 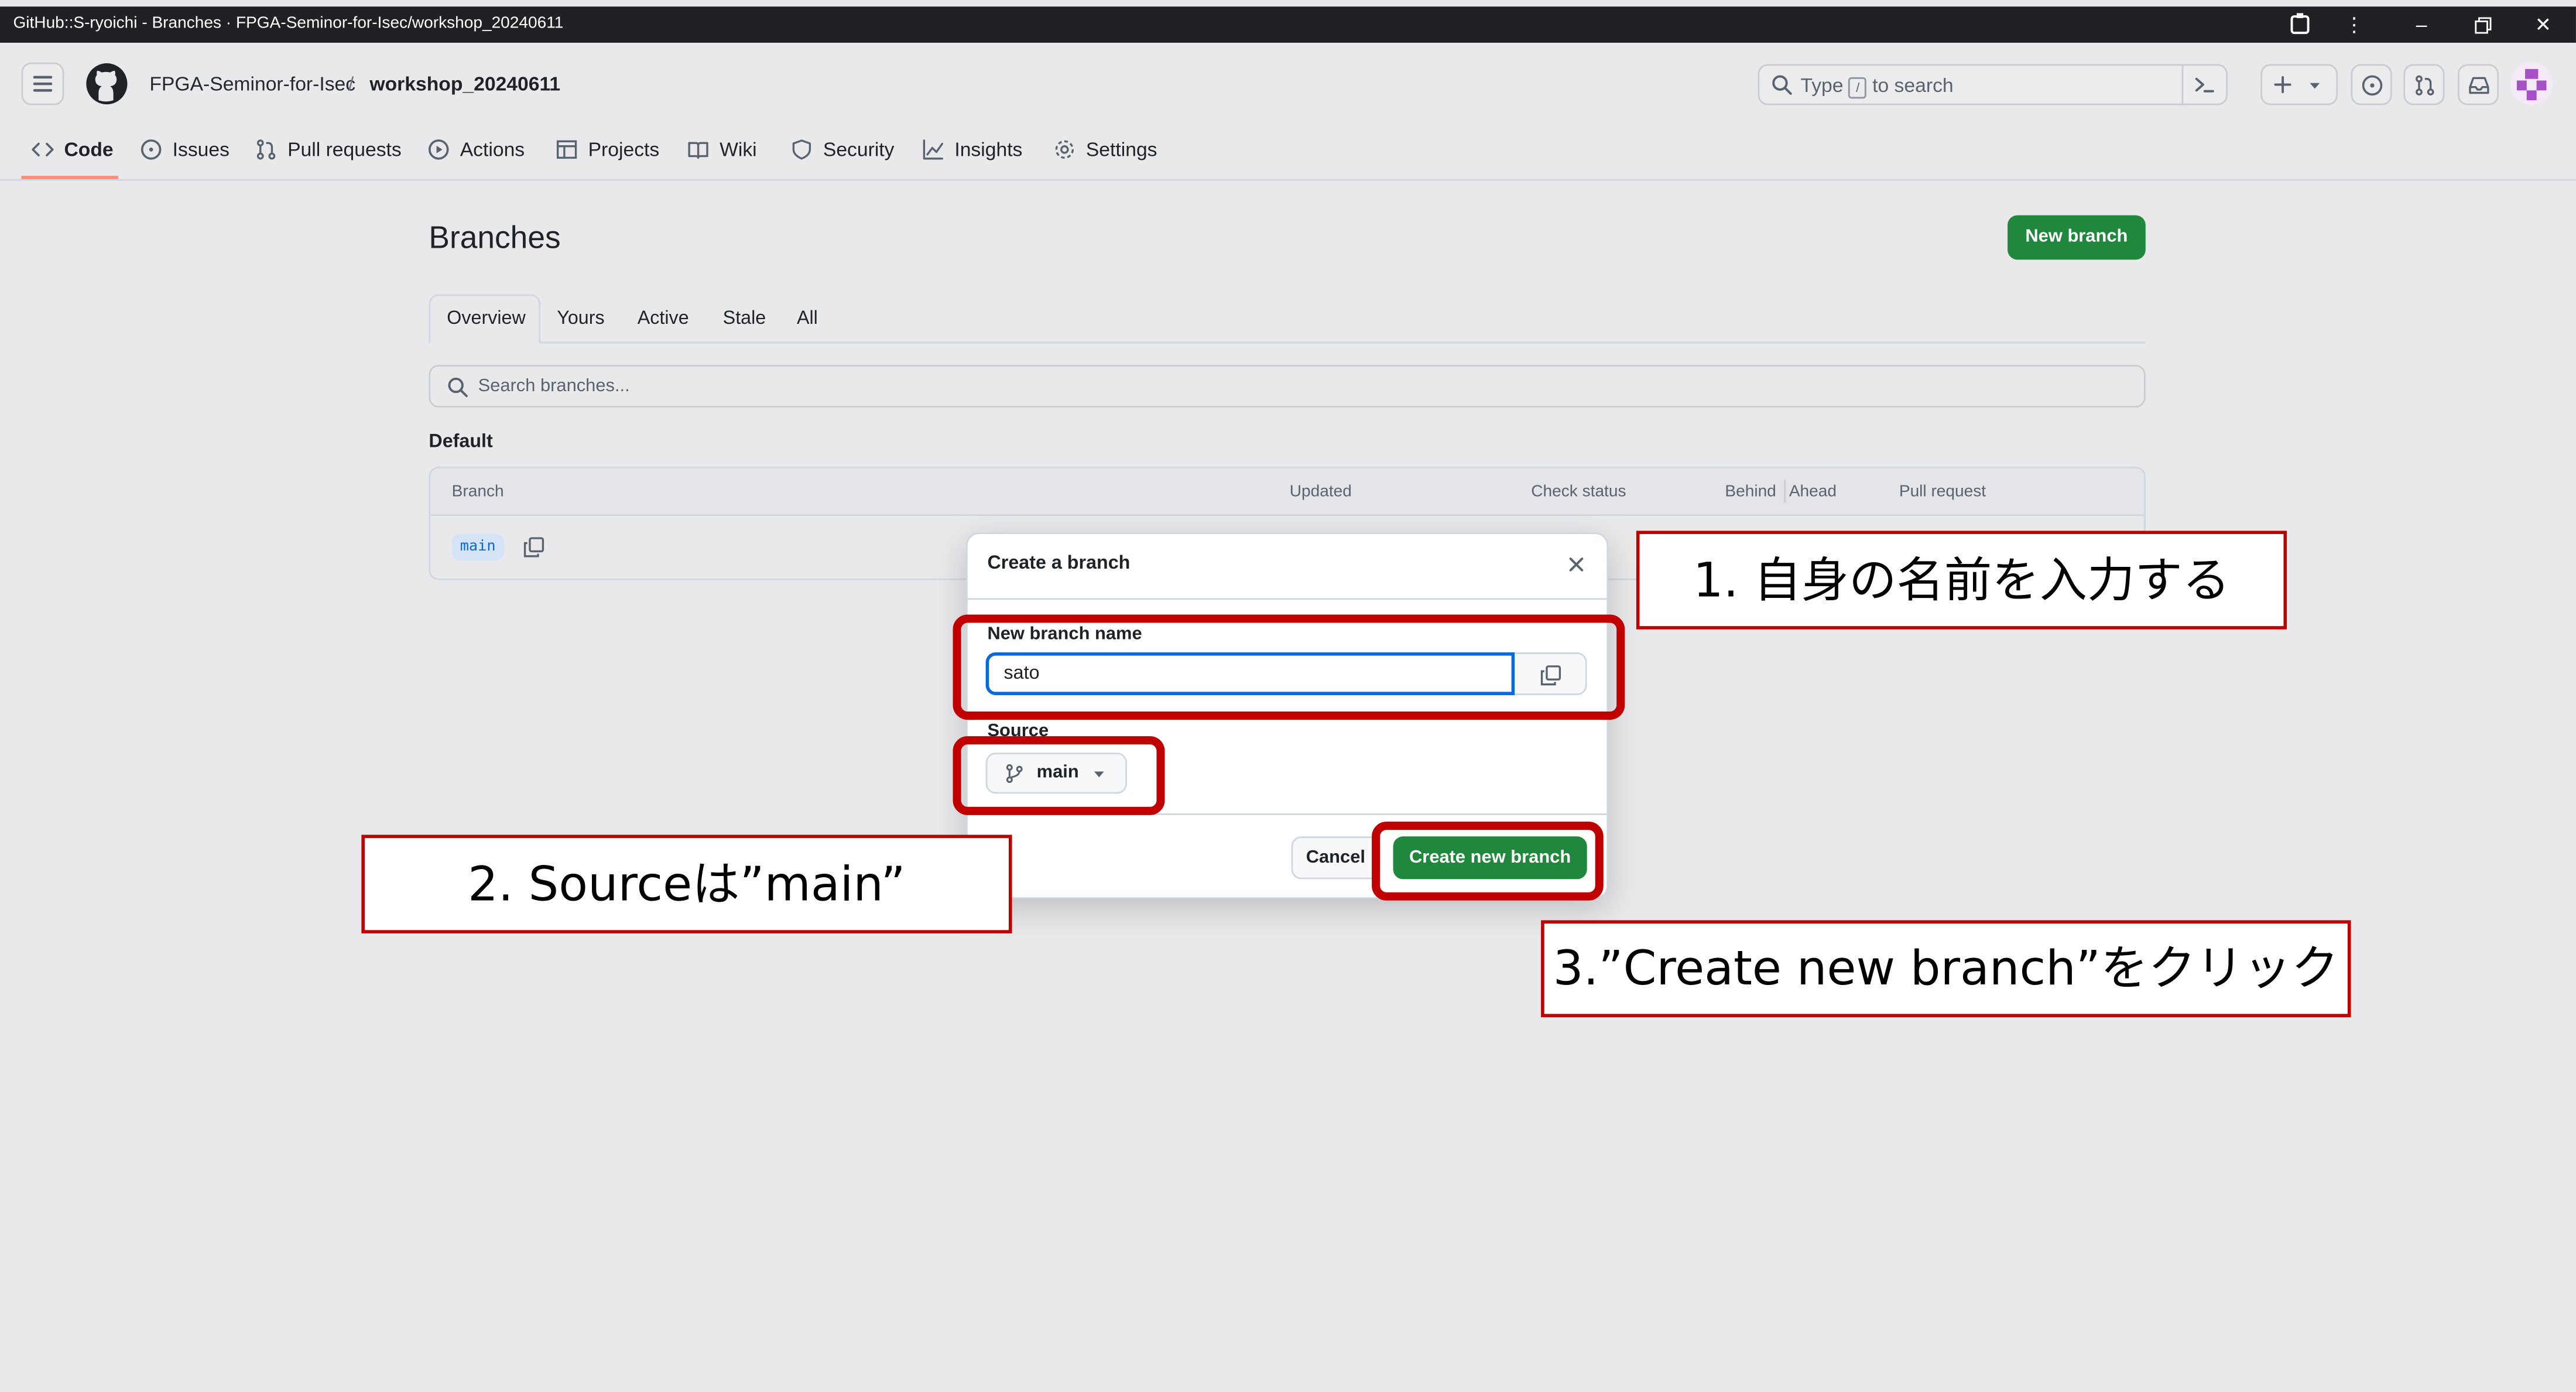 What do you see at coordinates (2299, 84) in the screenshot?
I see `create-new-button` at bounding box center [2299, 84].